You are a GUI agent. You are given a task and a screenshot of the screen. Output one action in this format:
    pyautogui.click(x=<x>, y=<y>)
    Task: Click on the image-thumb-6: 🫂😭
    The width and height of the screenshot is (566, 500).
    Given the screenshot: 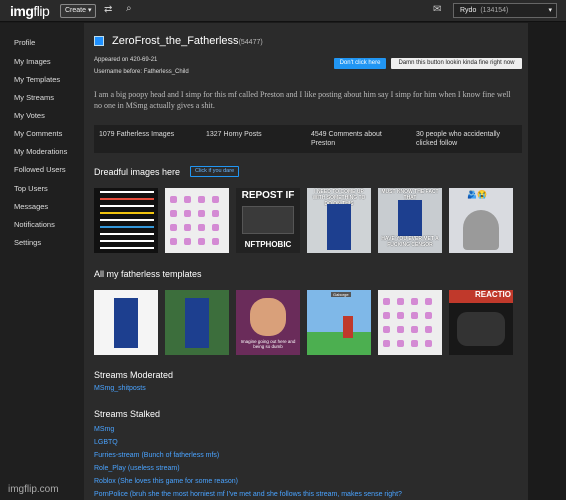 What is the action you would take?
    pyautogui.click(x=481, y=220)
    